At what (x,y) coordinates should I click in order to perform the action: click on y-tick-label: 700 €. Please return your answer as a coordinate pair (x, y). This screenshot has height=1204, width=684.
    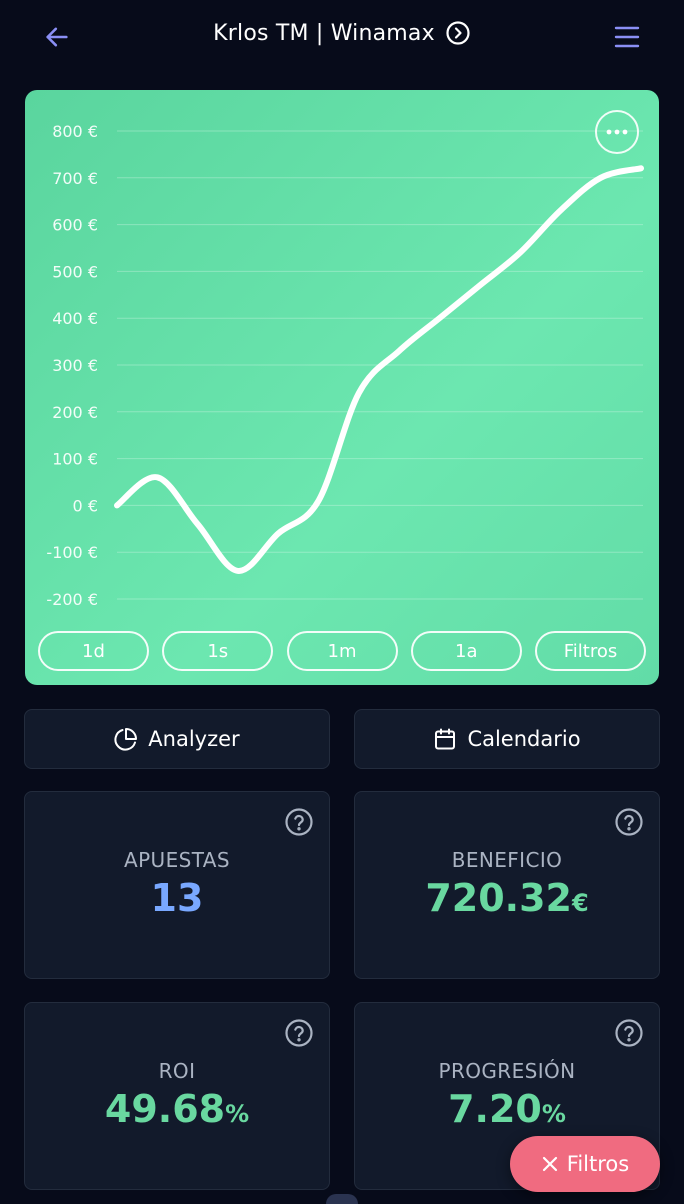
    Looking at the image, I should click on (75, 178).